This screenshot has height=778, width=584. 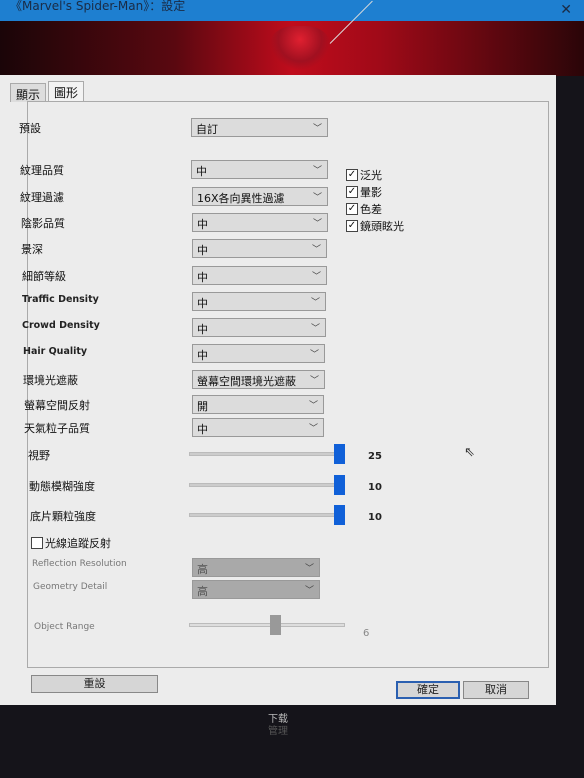 What do you see at coordinates (43, 223) in the screenshot?
I see `setting-label: 陰影品質` at bounding box center [43, 223].